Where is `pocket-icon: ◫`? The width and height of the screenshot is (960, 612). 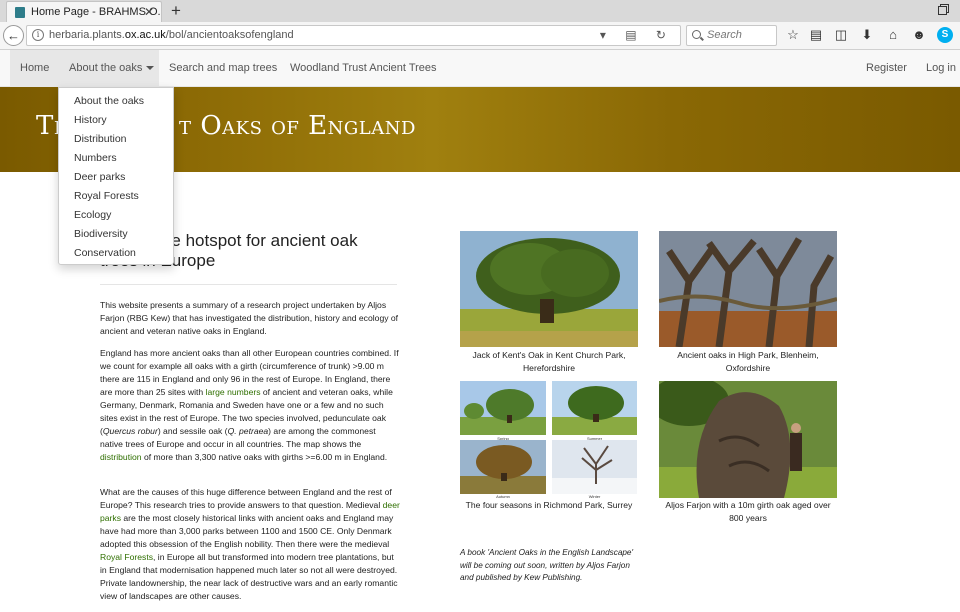 pocket-icon: ◫ is located at coordinates (841, 35).